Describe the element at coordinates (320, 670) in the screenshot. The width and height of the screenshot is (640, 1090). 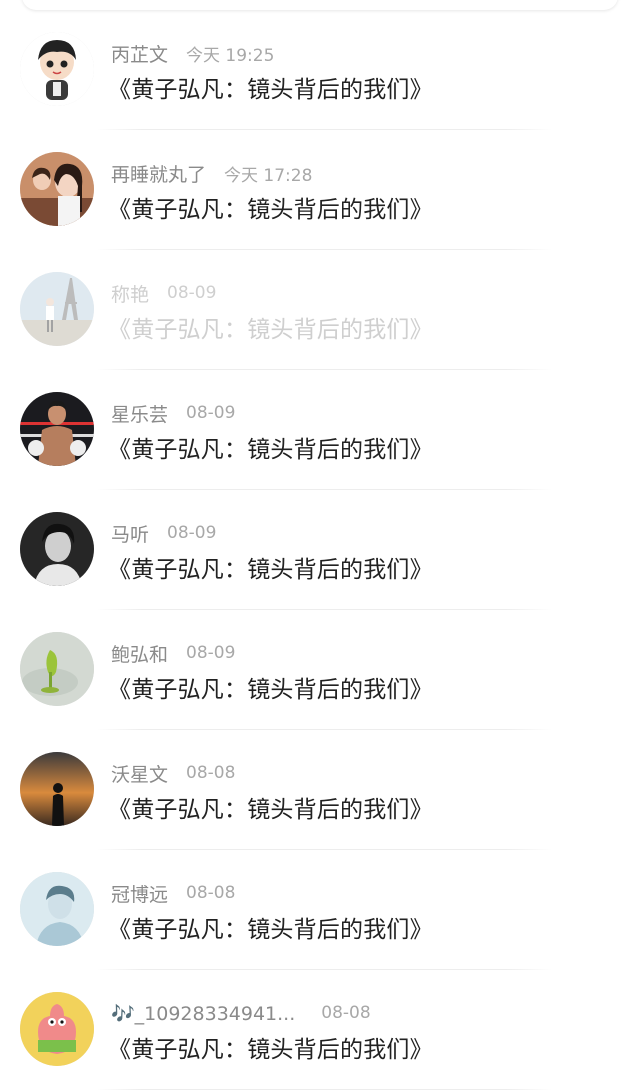
I see `comment-item: 鲍弘和 08-09 《黄子弘凡：镜头背后的我们》` at that location.